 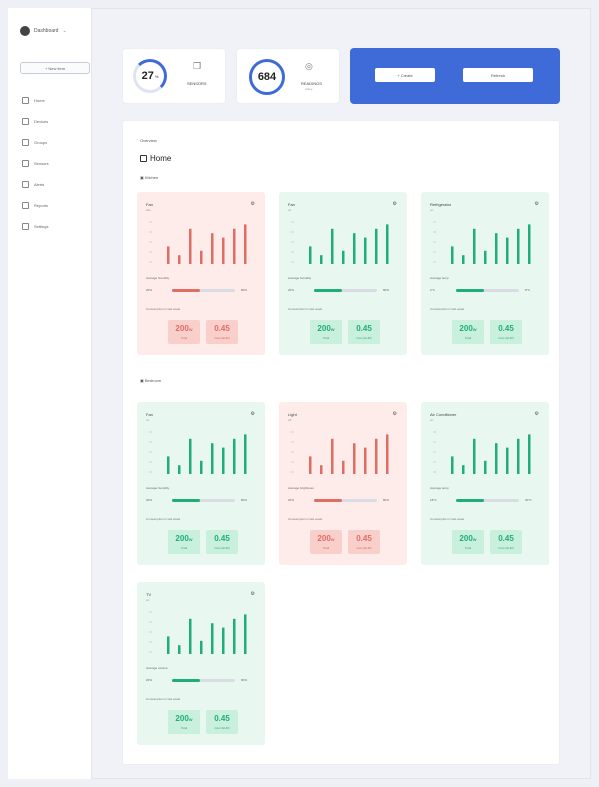 What do you see at coordinates (184, 728) in the screenshot?
I see `total-caption: Total` at bounding box center [184, 728].